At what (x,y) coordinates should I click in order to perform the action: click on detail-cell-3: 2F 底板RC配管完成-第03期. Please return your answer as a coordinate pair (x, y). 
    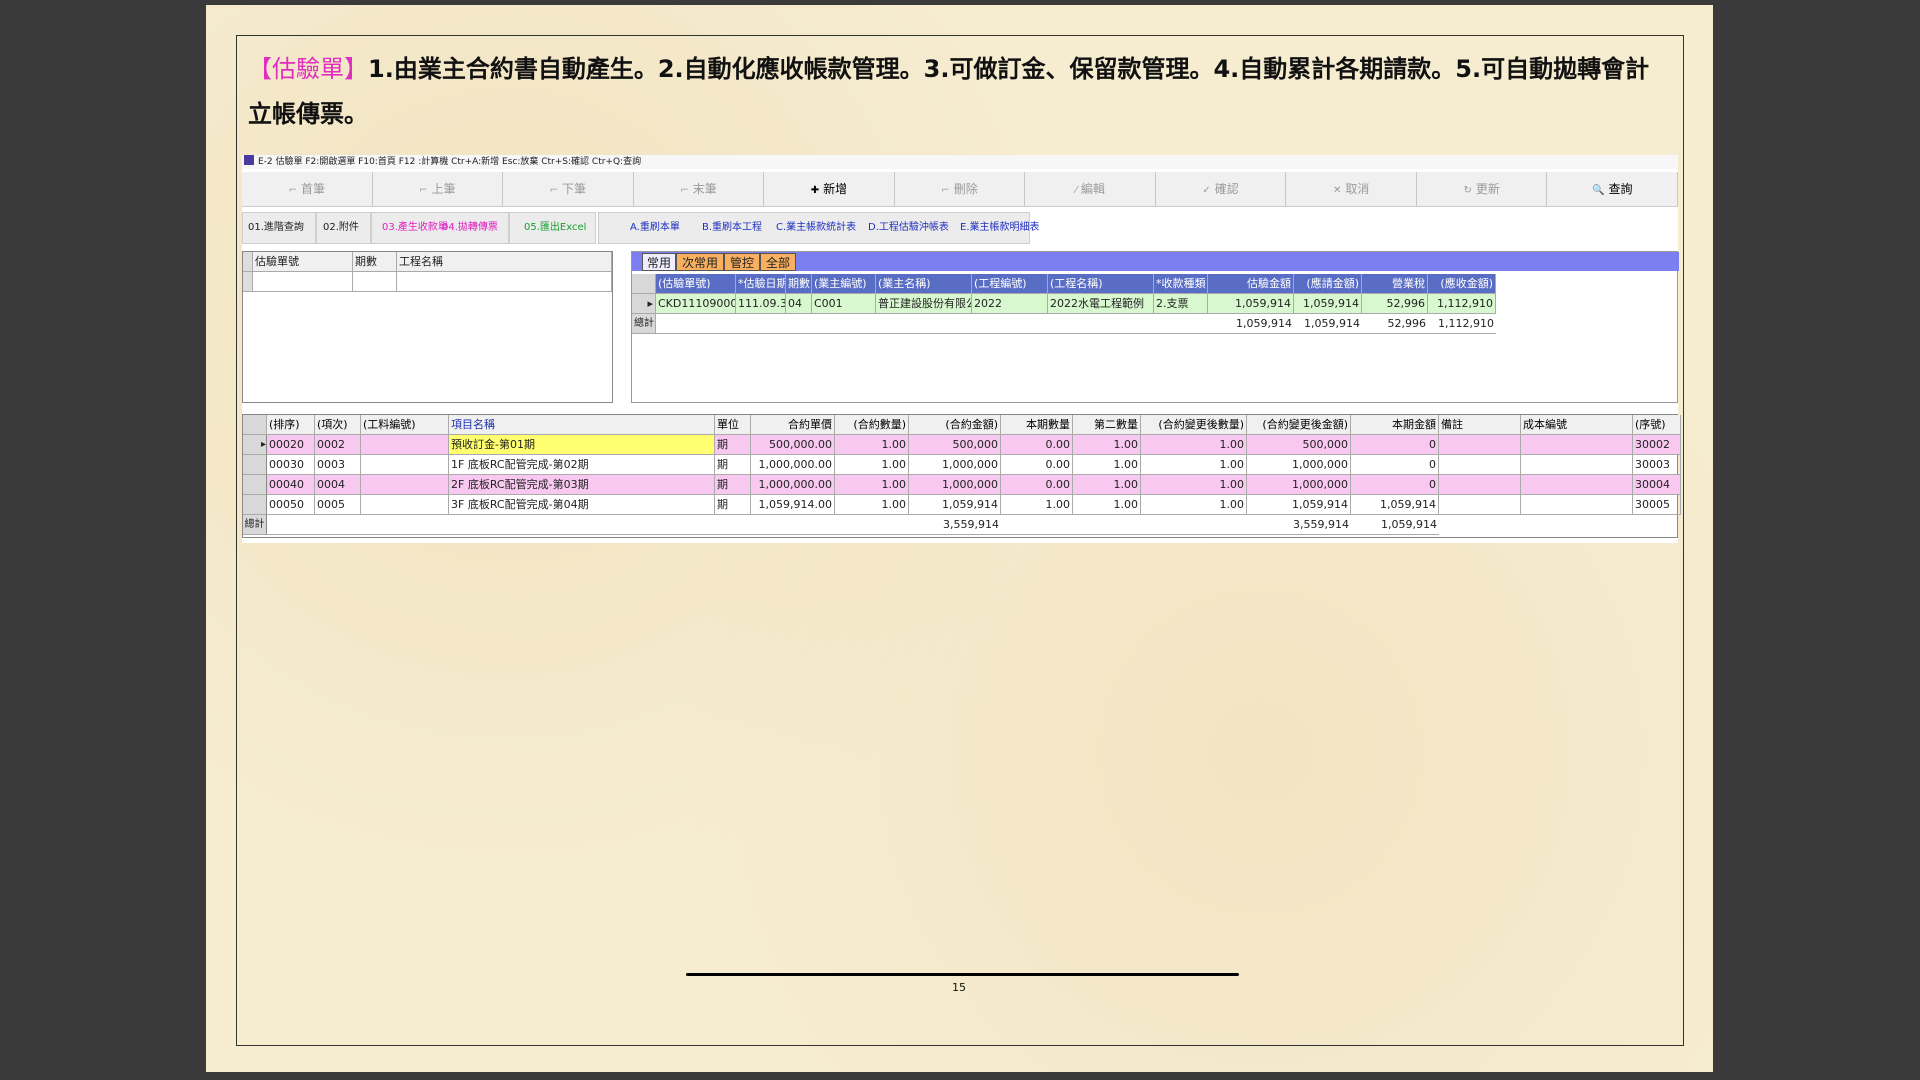
    Looking at the image, I should click on (582, 485).